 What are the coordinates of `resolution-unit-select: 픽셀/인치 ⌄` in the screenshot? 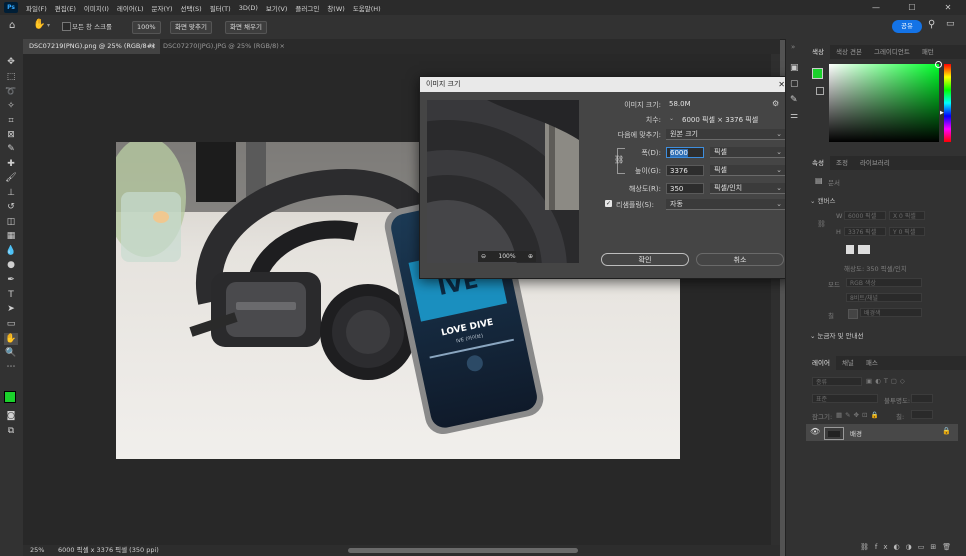 It's located at (747, 188).